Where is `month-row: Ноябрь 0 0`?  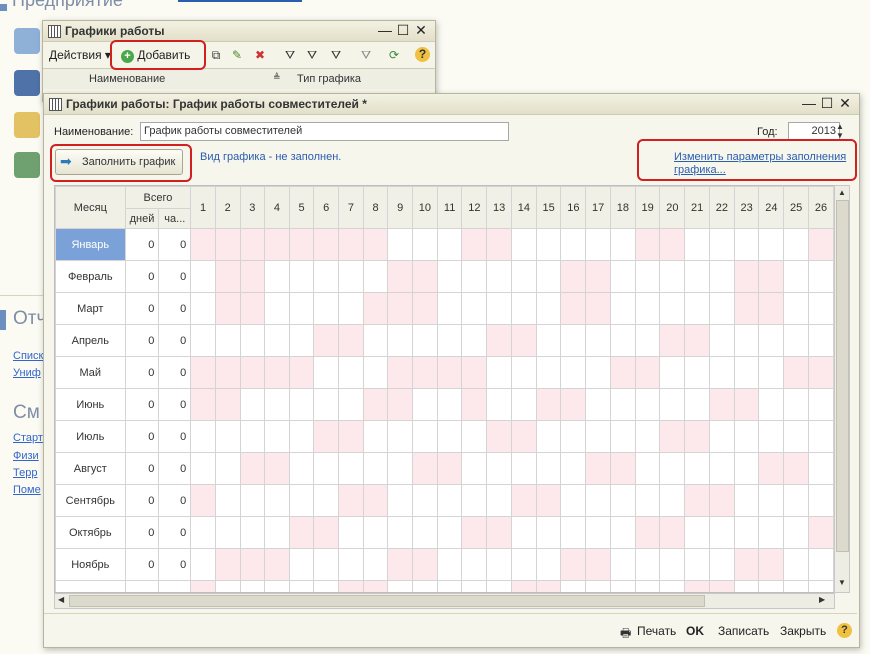 month-row: Ноябрь 0 0 is located at coordinates (444, 564).